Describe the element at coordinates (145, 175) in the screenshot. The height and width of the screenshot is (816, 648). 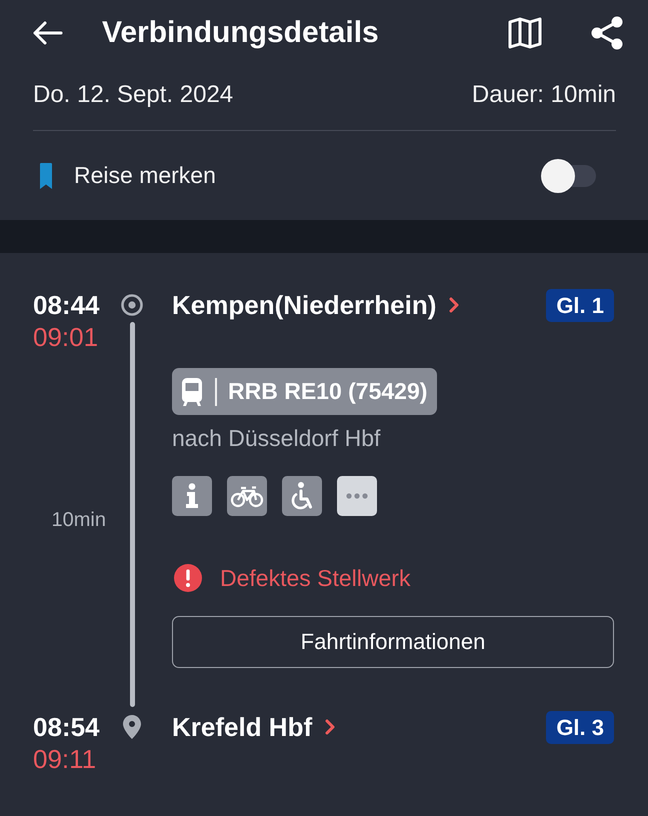
I see `save-trip-label: Reise merken` at that location.